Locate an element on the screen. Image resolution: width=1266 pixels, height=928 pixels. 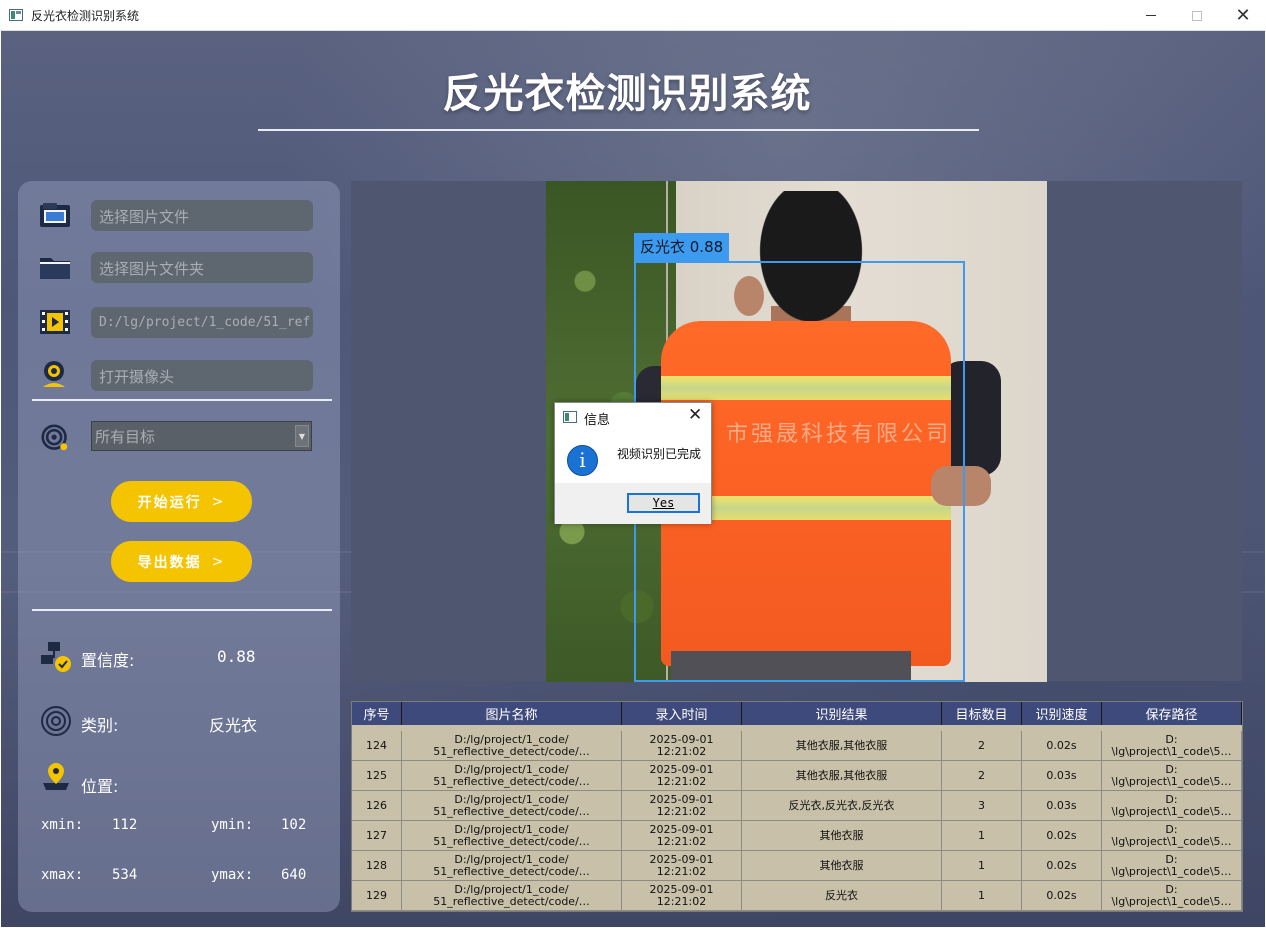
xmax-value: 534 is located at coordinates (125, 875).